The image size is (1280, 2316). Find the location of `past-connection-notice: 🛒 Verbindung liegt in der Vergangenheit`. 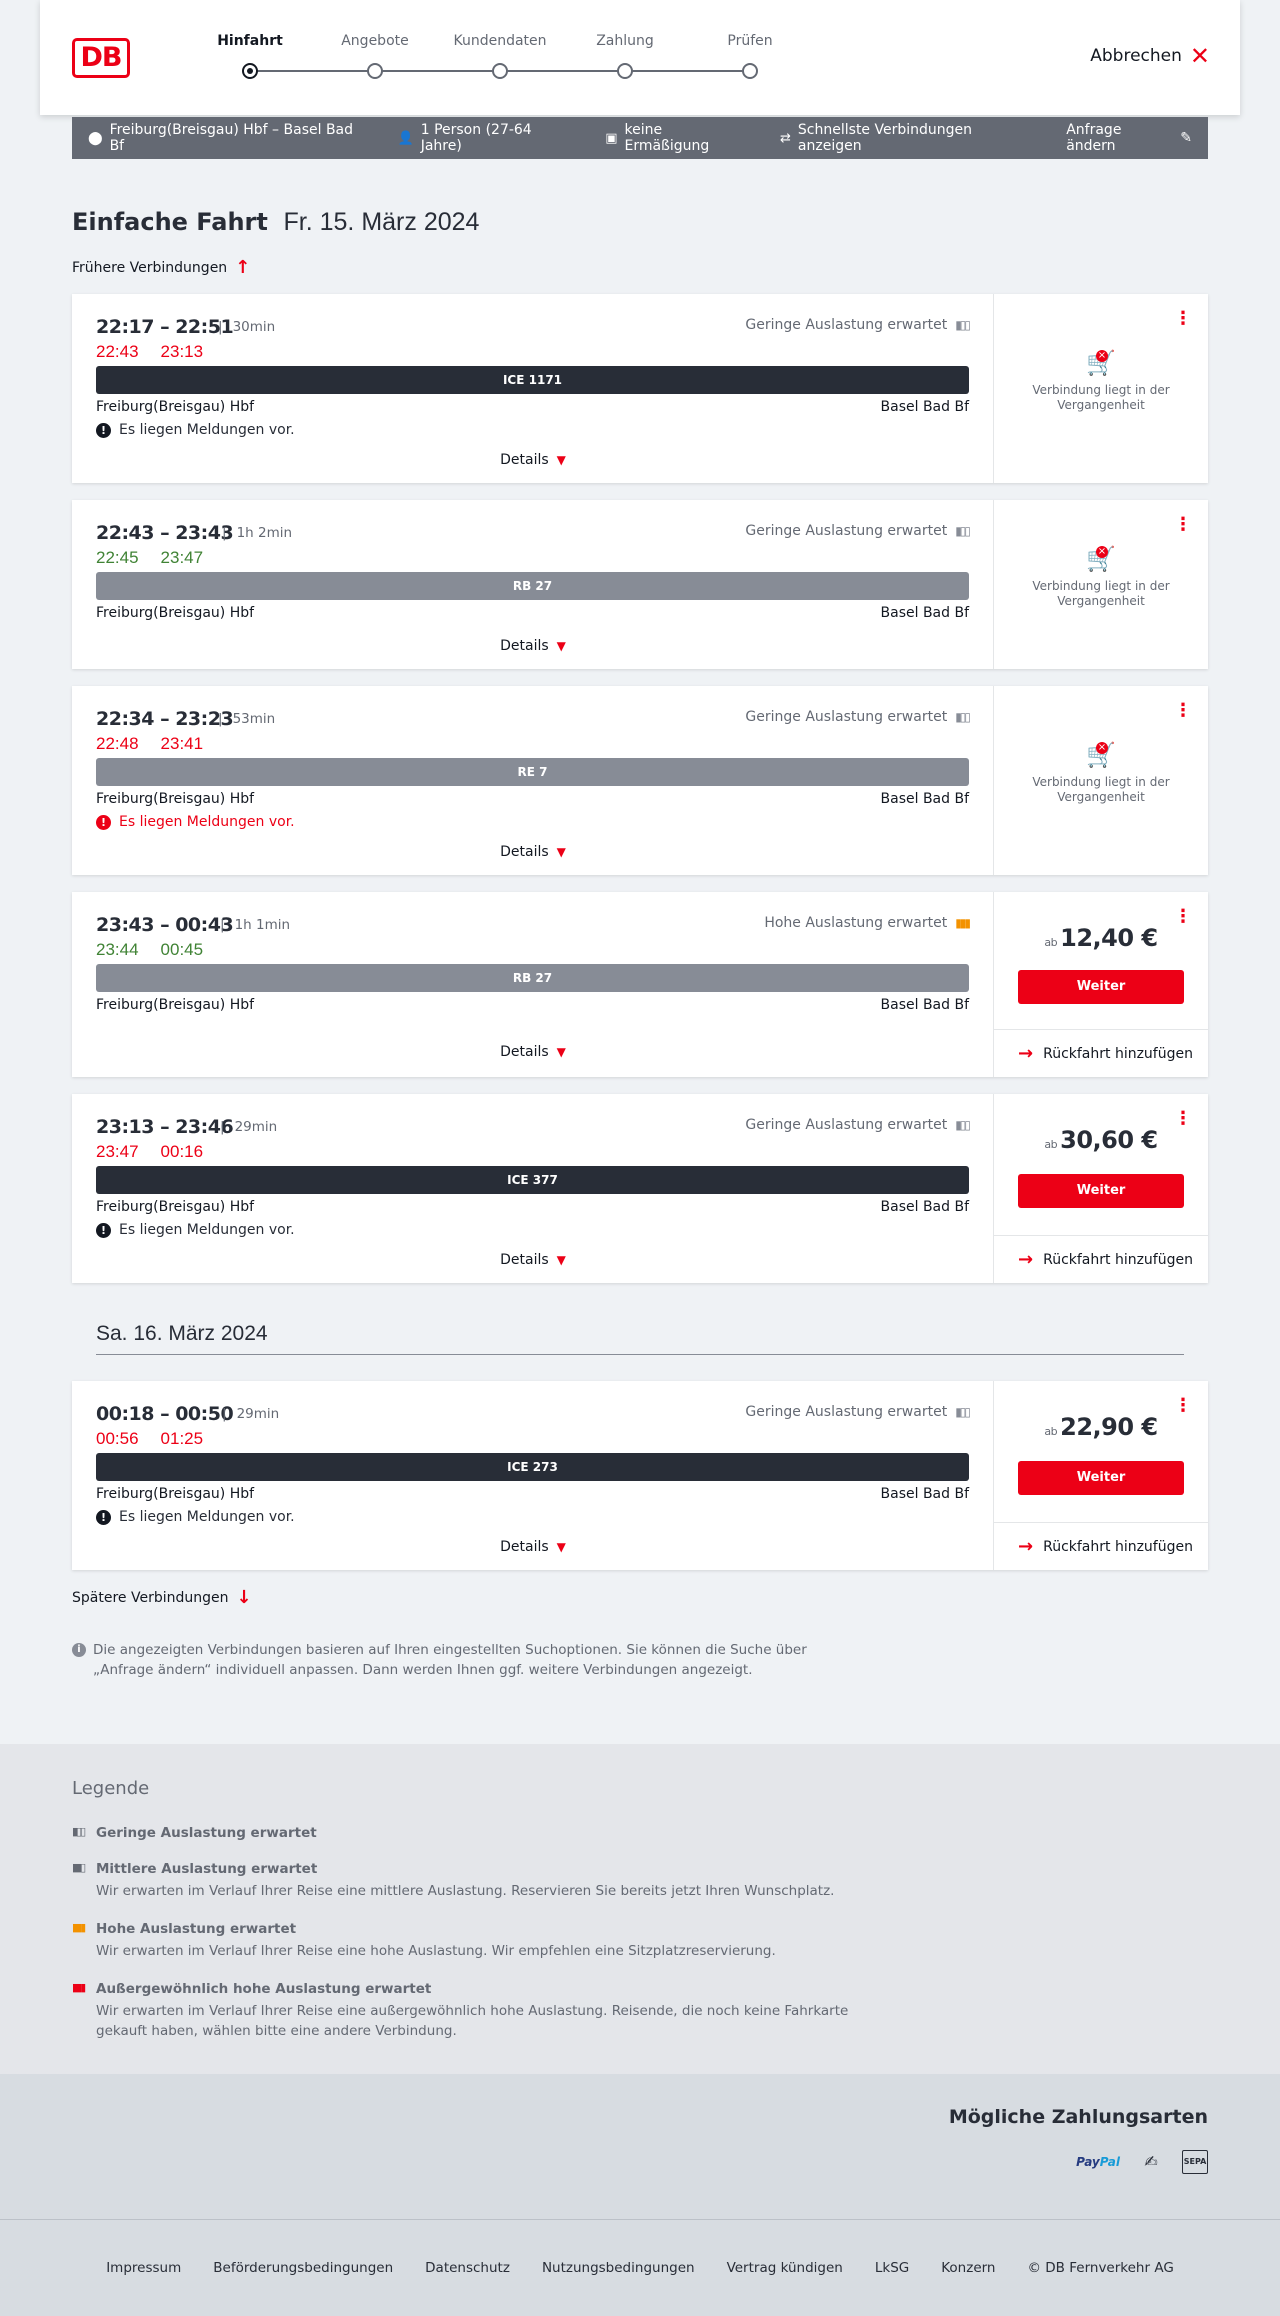

past-connection-notice: 🛒 Verbindung liegt in der Vergangenheit is located at coordinates (1101, 577).